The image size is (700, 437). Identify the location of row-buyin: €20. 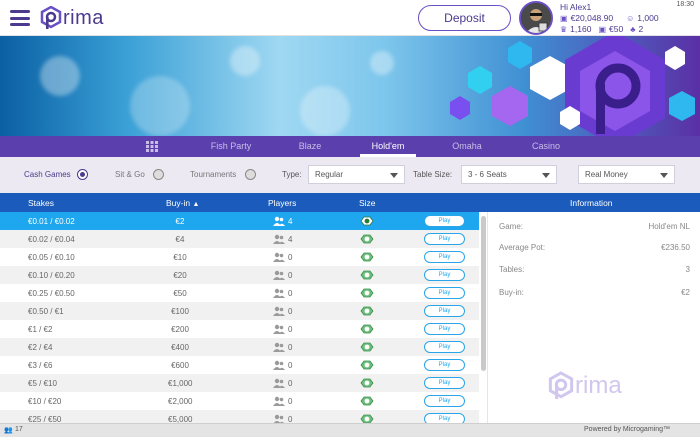
(180, 275).